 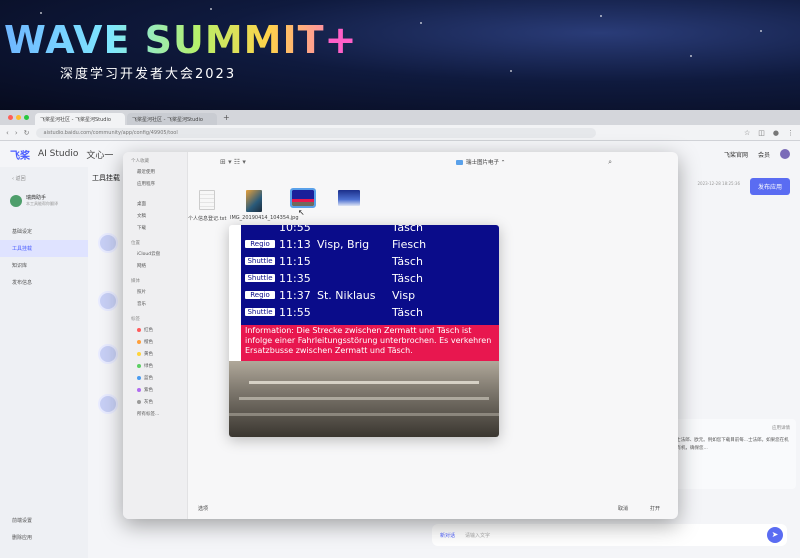 What do you see at coordinates (155, 216) in the screenshot?
I see `dialog-sidebar-item: 文稿` at bounding box center [155, 216].